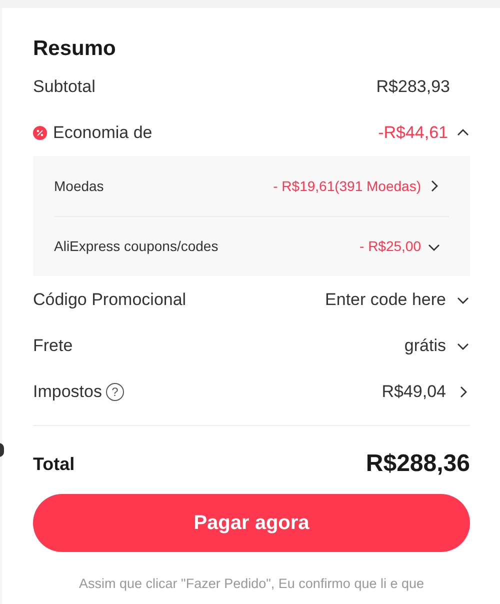 The height and width of the screenshot is (604, 500). Describe the element at coordinates (136, 246) in the screenshot. I see `discount-label: AliExpress coupons/codes` at that location.